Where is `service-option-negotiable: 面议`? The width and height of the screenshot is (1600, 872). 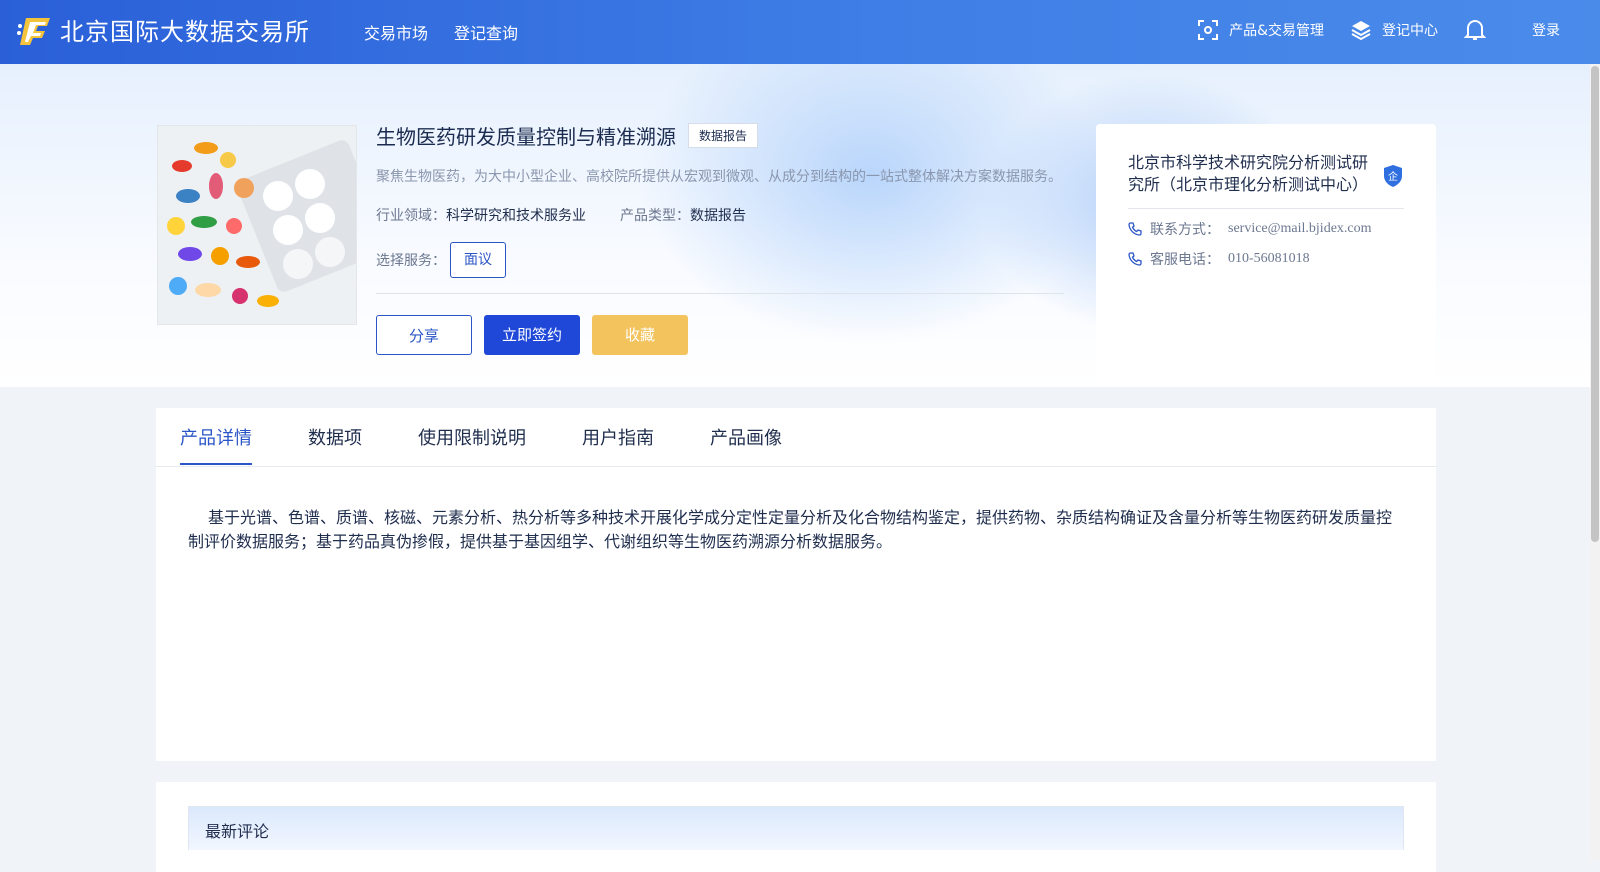
service-option-negotiable: 面议 is located at coordinates (478, 260).